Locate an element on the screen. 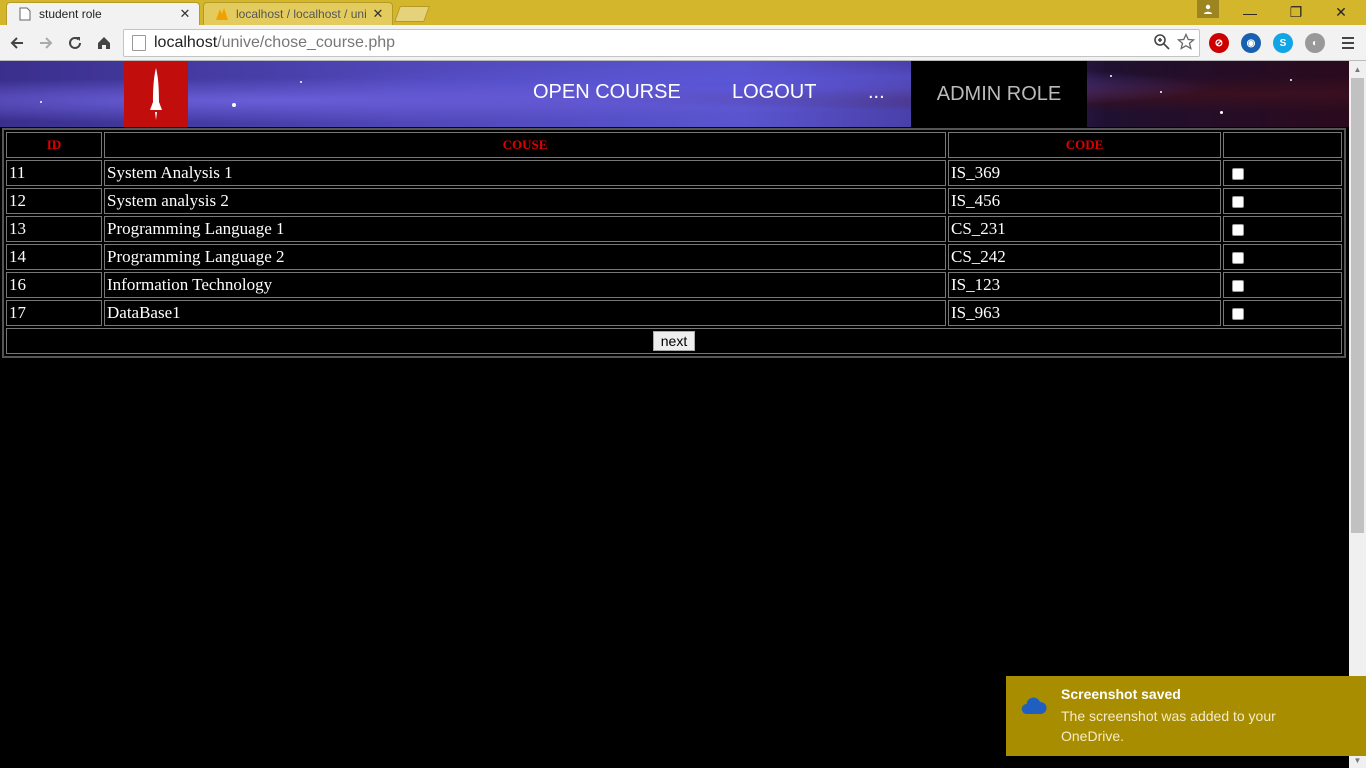 The image size is (1366, 768). table-row: 12 System analysis 2 IS_456 is located at coordinates (674, 201).